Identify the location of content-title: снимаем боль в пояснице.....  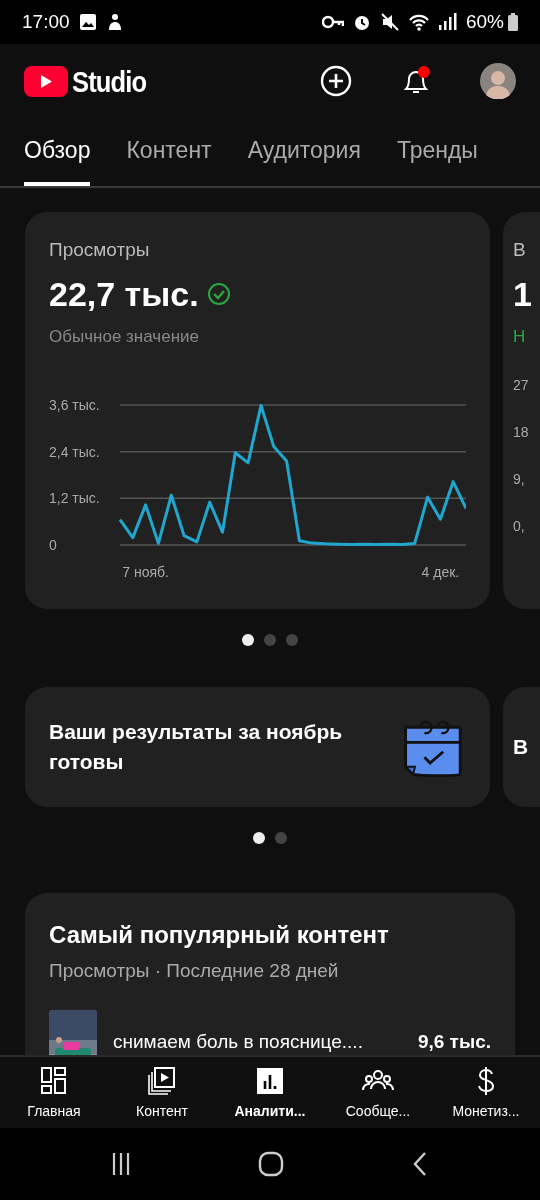
(238, 1042).